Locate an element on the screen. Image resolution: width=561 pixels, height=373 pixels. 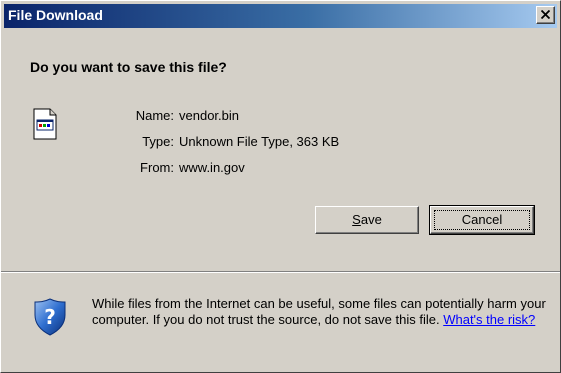
type-label: Type: is located at coordinates (158, 141).